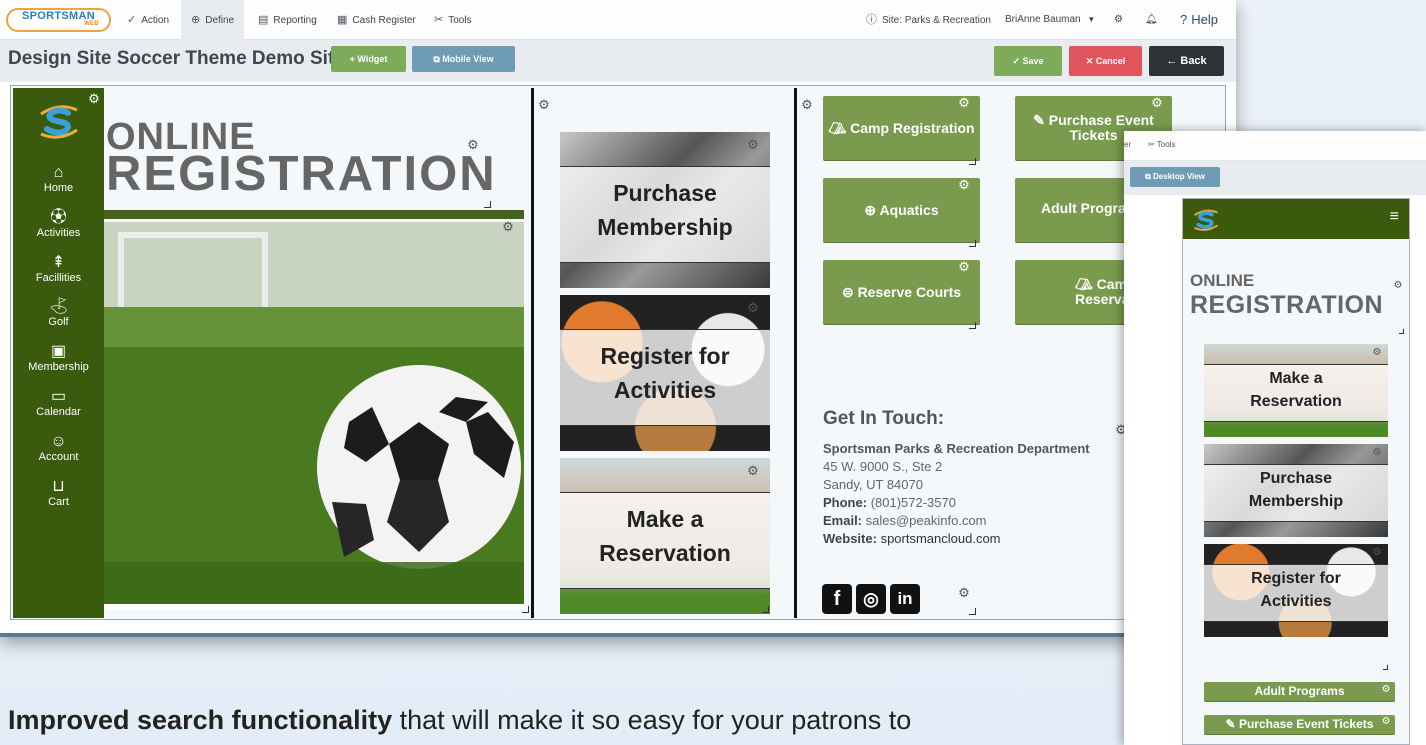 The height and width of the screenshot is (745, 1426). I want to click on mobile-hero-line-1: ONLINE, so click(1222, 280).